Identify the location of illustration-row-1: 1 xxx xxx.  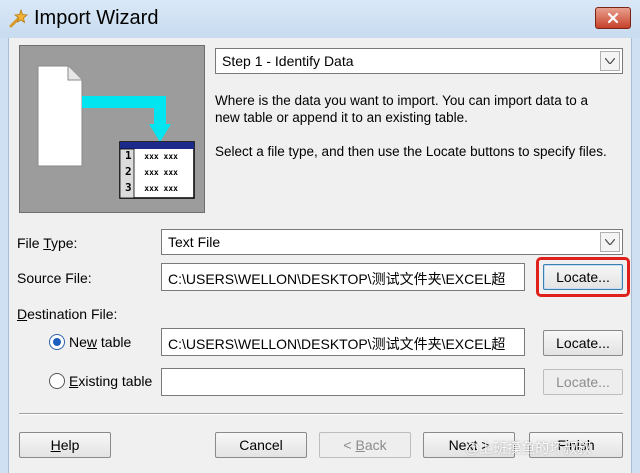
(151, 155).